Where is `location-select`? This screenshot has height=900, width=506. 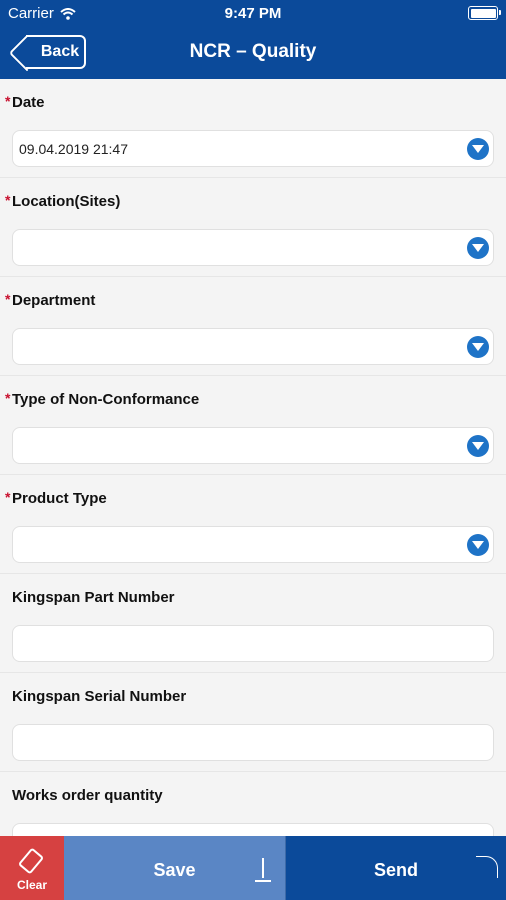
location-select is located at coordinates (253, 247).